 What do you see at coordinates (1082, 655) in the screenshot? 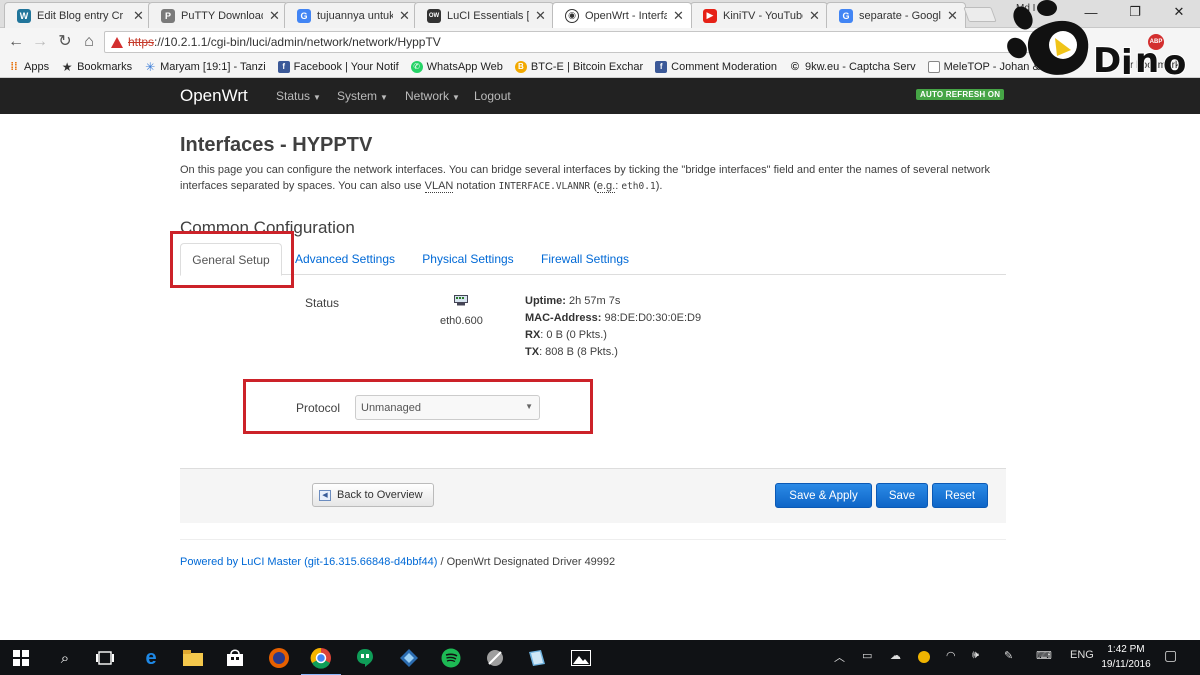
I see `language-indicator: ENG` at bounding box center [1082, 655].